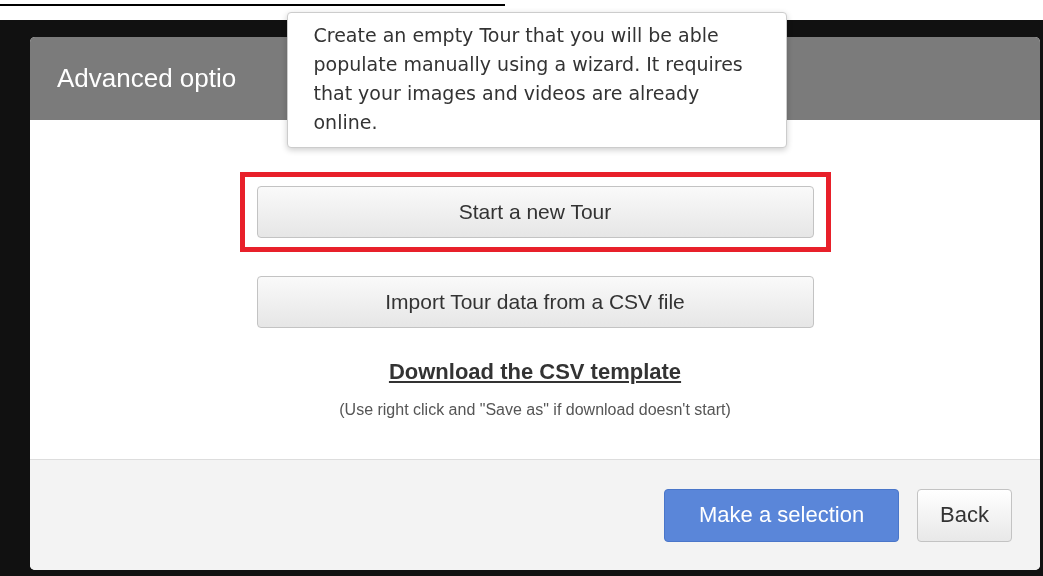 This screenshot has height=576, width=1043. Describe the element at coordinates (964, 515) in the screenshot. I see `back-button: Back` at that location.